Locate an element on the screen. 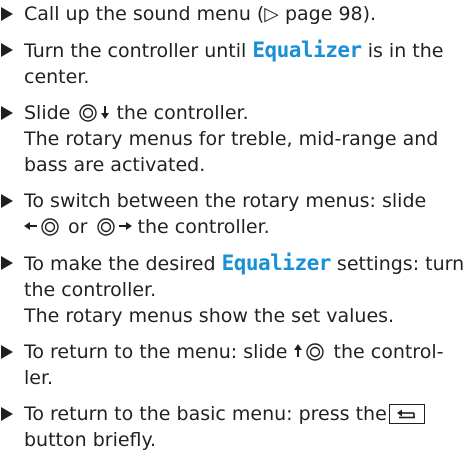 This screenshot has width=466, height=463. step-text: settings: turn is located at coordinates (397, 264).